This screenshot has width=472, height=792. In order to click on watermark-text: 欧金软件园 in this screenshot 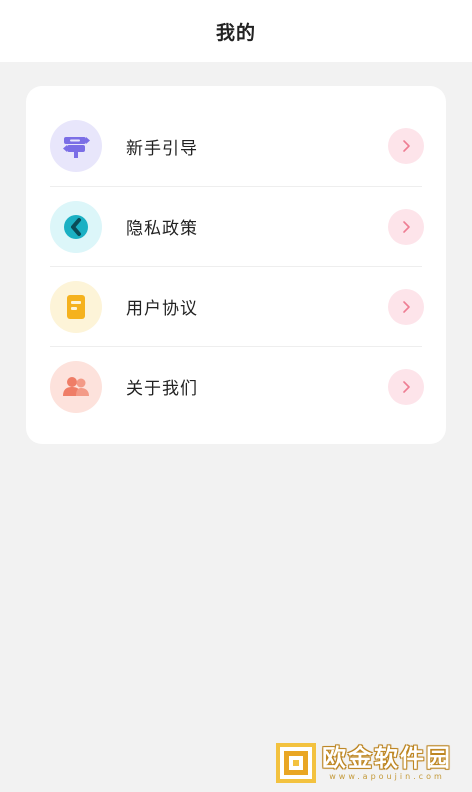, I will do `click(387, 758)`.